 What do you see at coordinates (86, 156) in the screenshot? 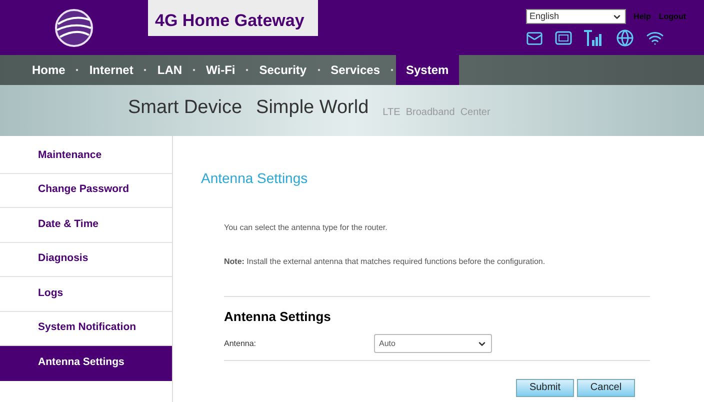
I see `sidebar-item: Maintenance` at bounding box center [86, 156].